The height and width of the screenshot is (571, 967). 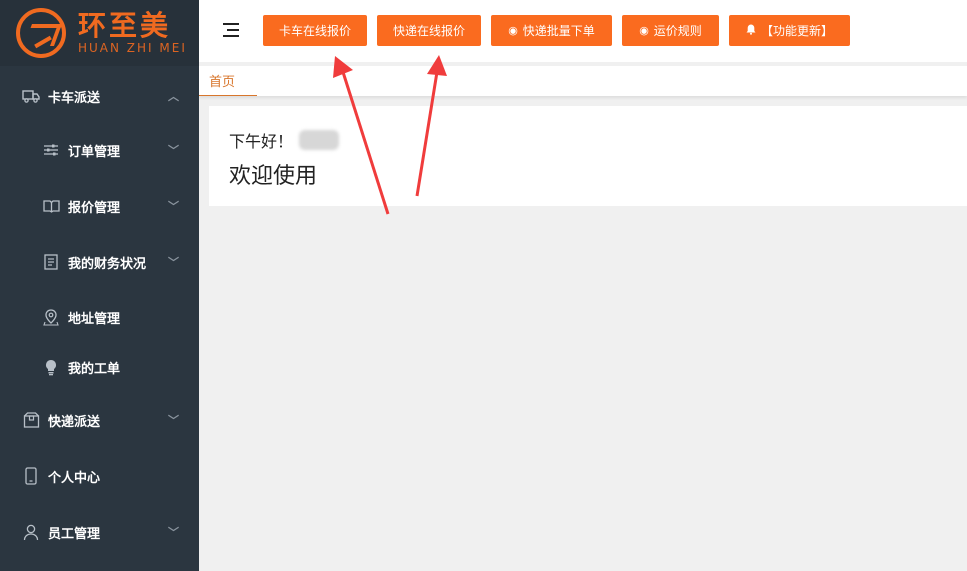 I want to click on user-icon, so click(x=31, y=532).